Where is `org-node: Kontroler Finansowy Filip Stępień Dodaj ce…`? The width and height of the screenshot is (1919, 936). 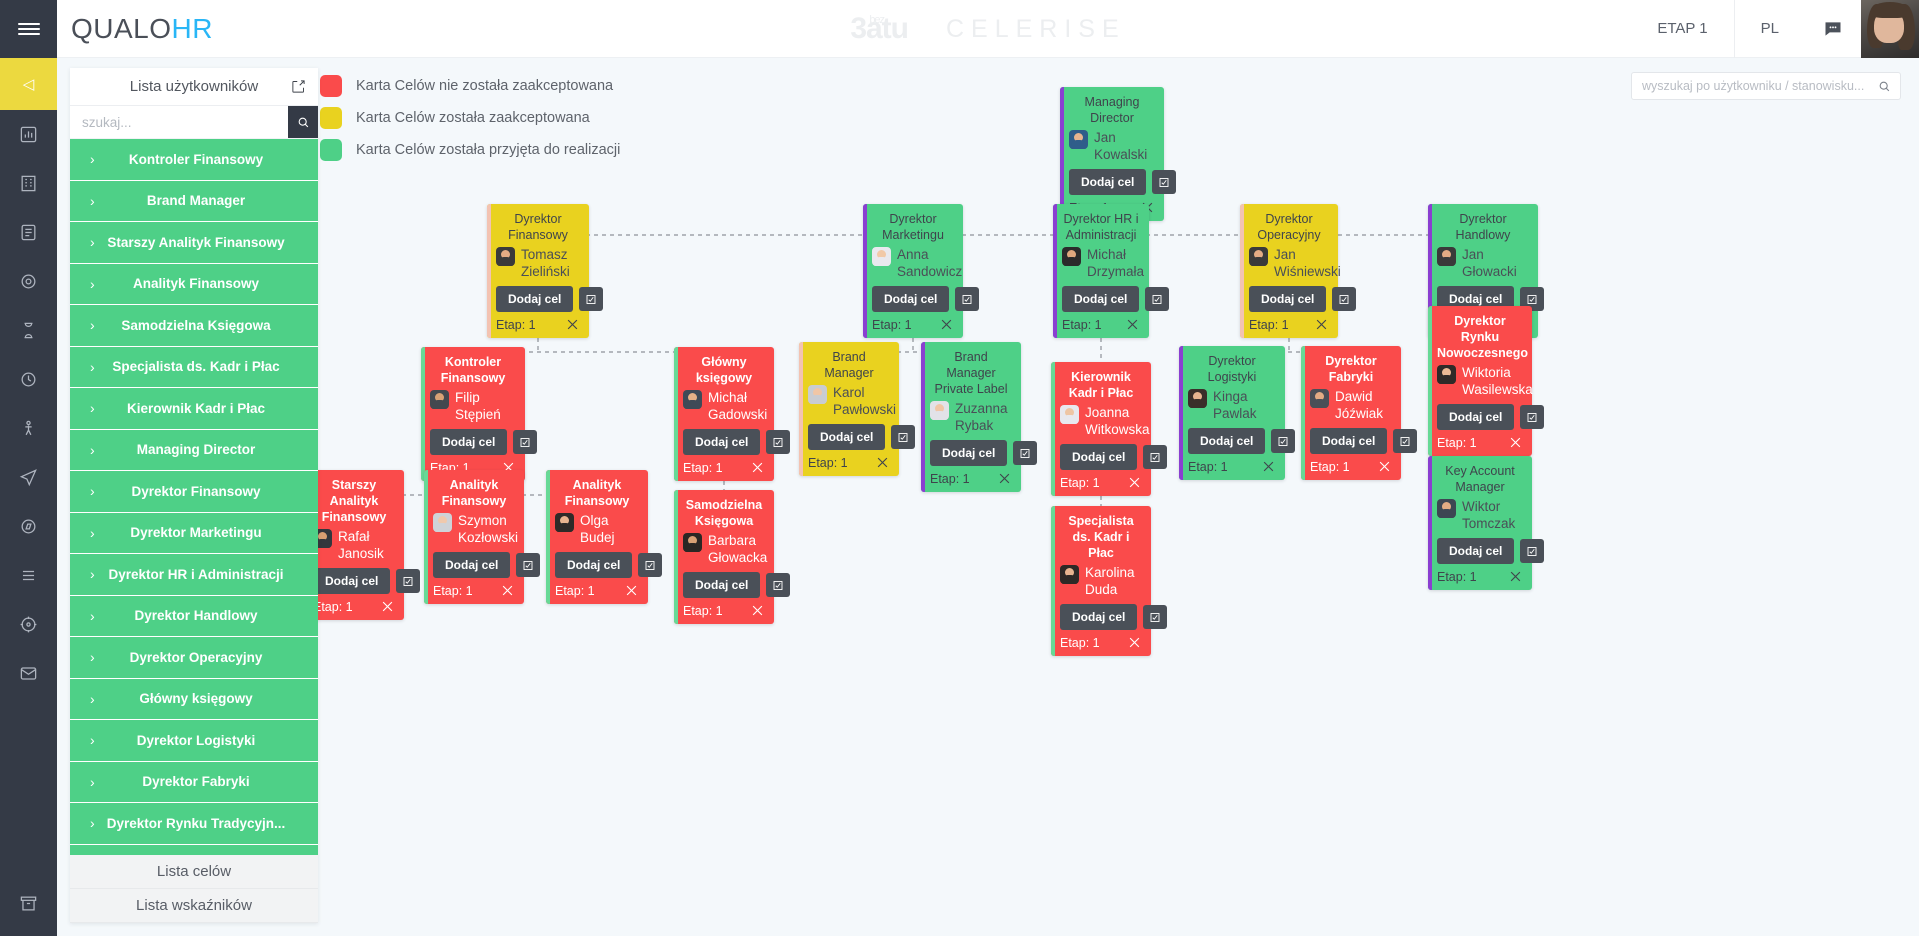
org-node: Kontroler Finansowy Filip Stępień Dodaj ce… is located at coordinates (479, 414).